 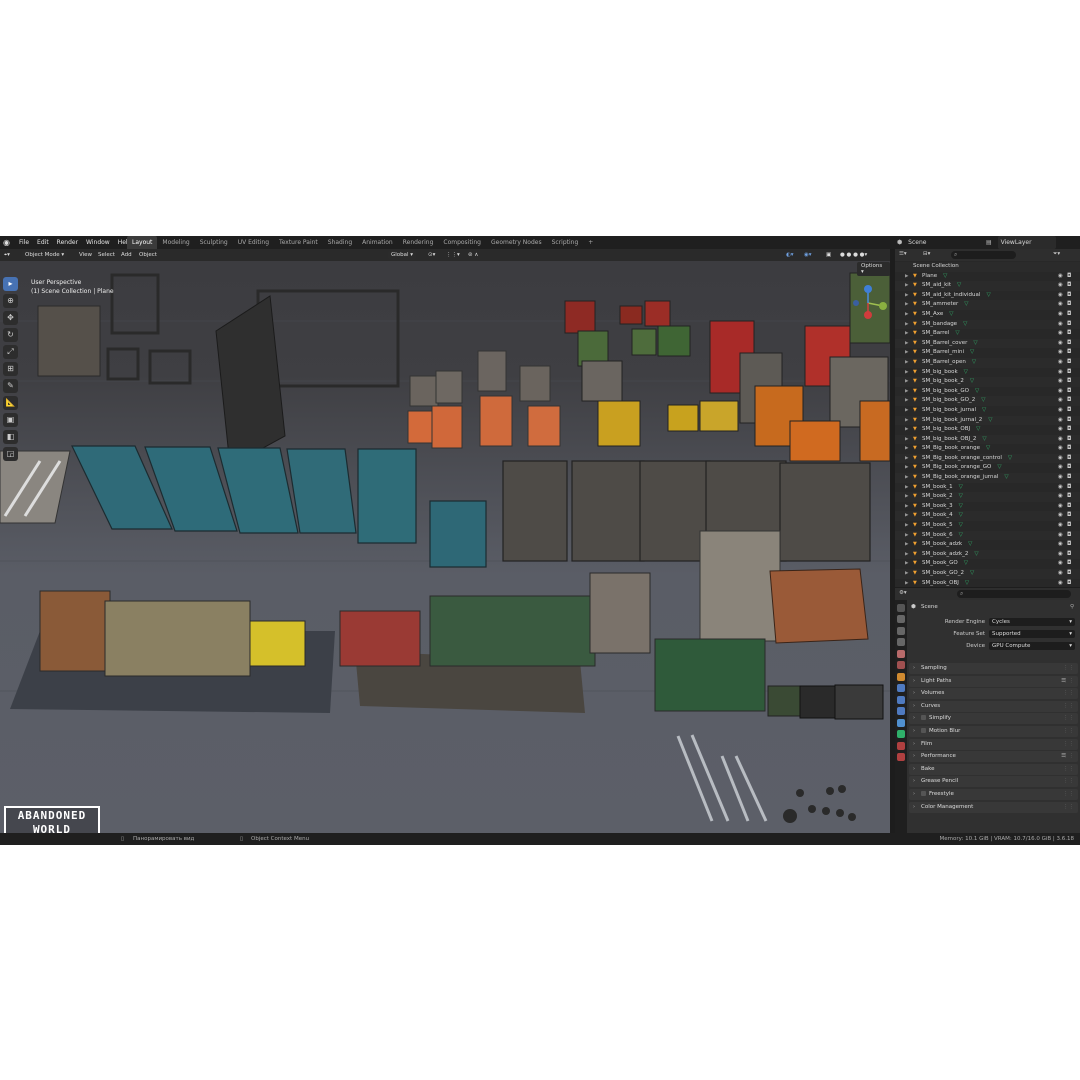 I want to click on outliner-row: ▶ ▼ SM_book_5 ▽ ◉ ◘, so click(x=987, y=526).